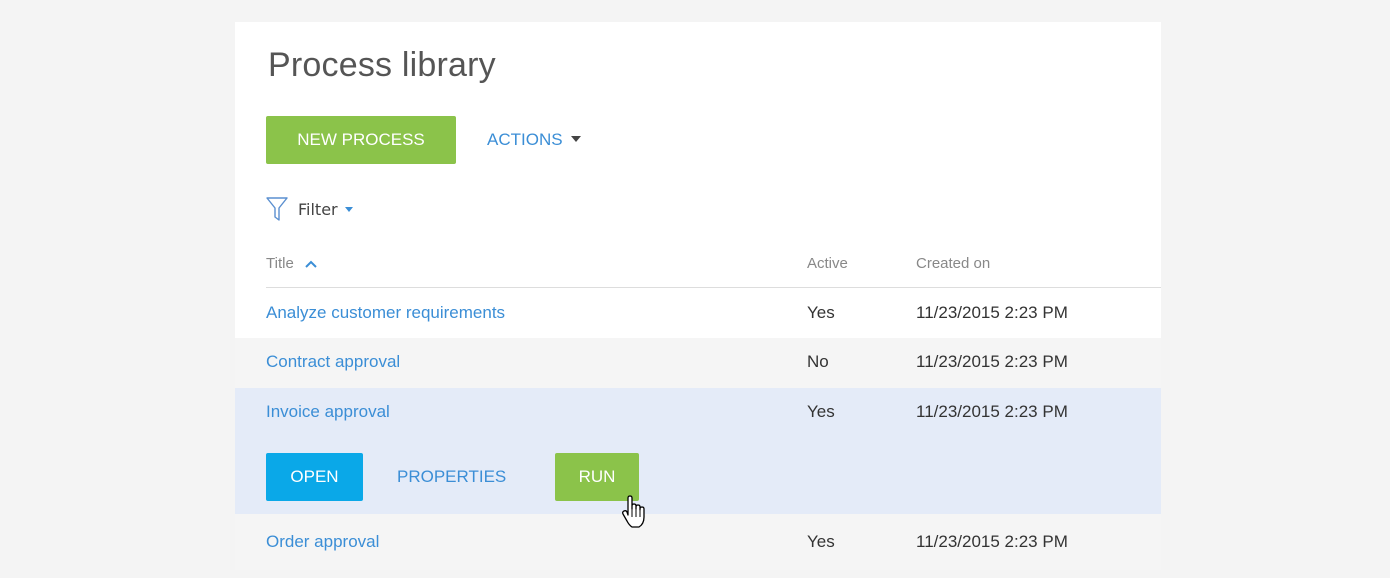  What do you see at coordinates (328, 412) in the screenshot?
I see `row-title-link: Invoice approval` at bounding box center [328, 412].